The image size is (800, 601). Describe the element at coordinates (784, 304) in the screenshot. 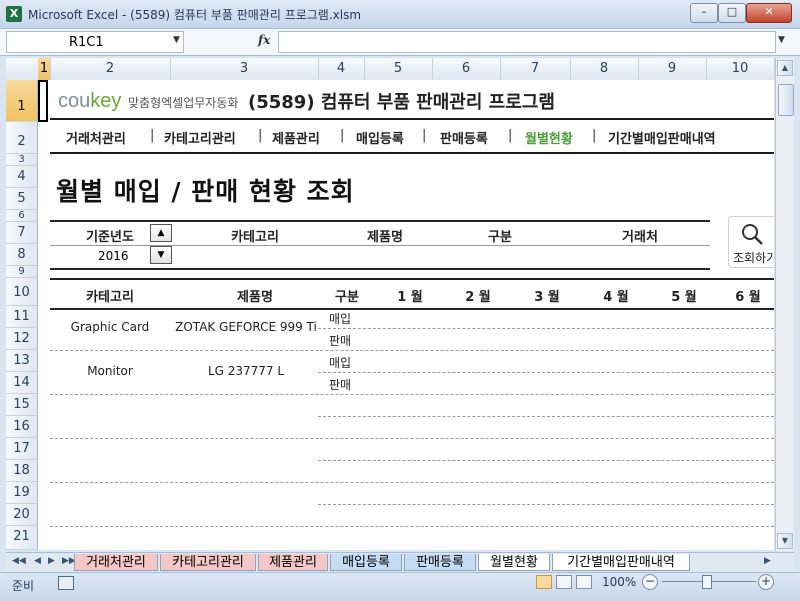

I see `vertical-scrollbar: ▲ ▼` at that location.